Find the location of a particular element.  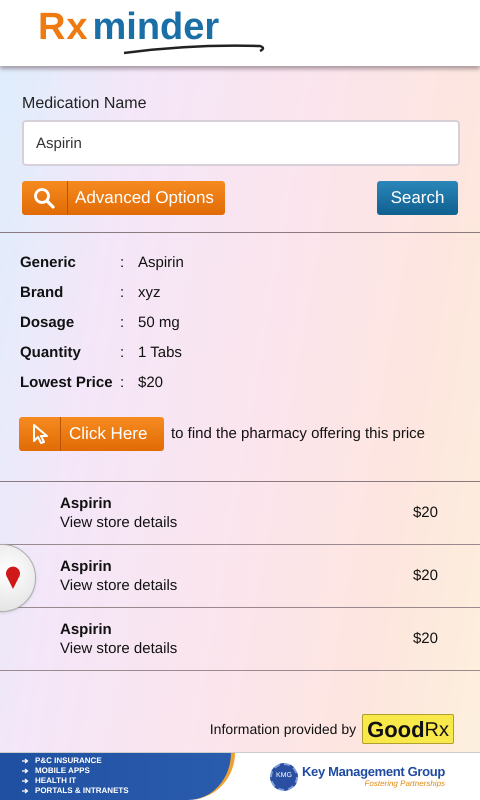

logo-text: Rx is located at coordinates (63, 27).